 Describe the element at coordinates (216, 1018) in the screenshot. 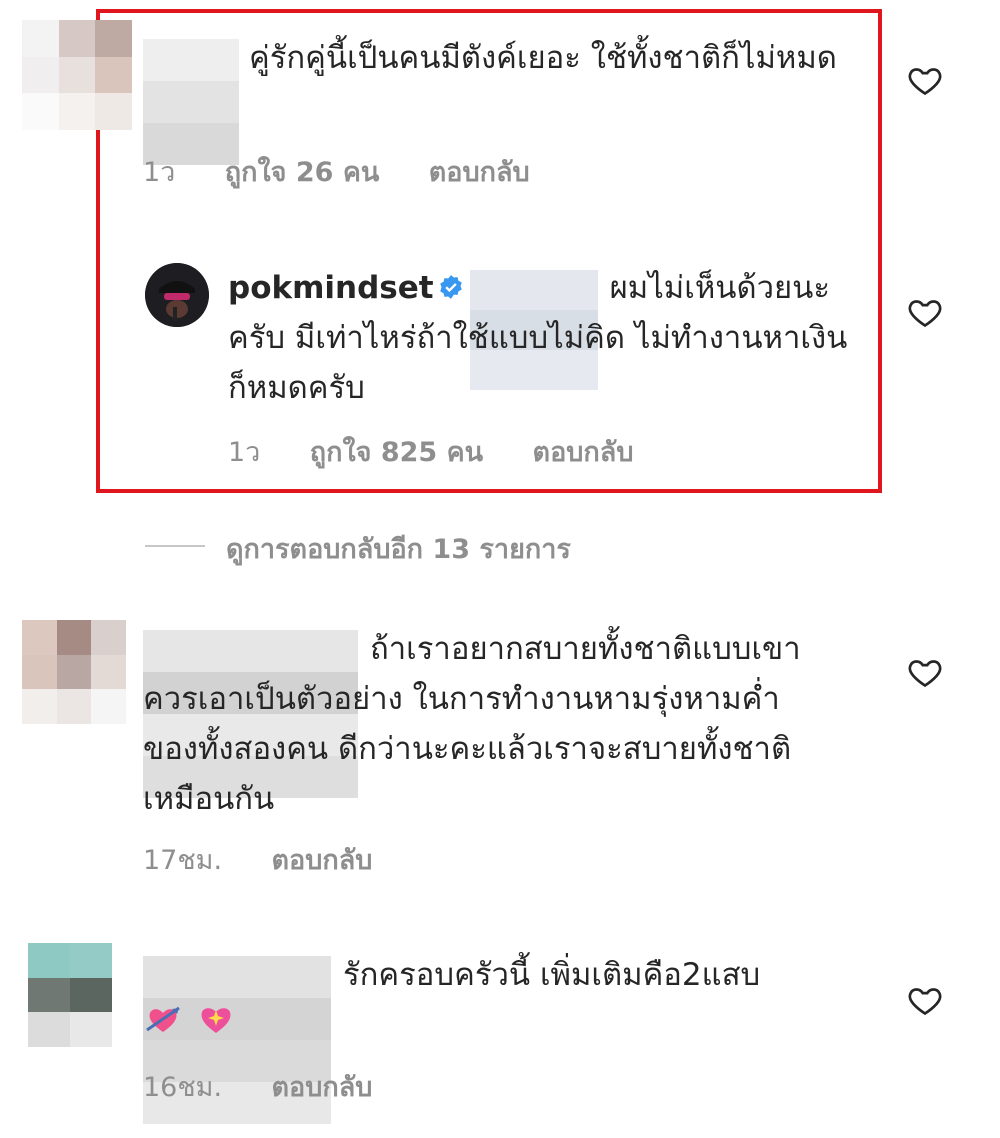

I see `sparkling-heart-emoji` at that location.